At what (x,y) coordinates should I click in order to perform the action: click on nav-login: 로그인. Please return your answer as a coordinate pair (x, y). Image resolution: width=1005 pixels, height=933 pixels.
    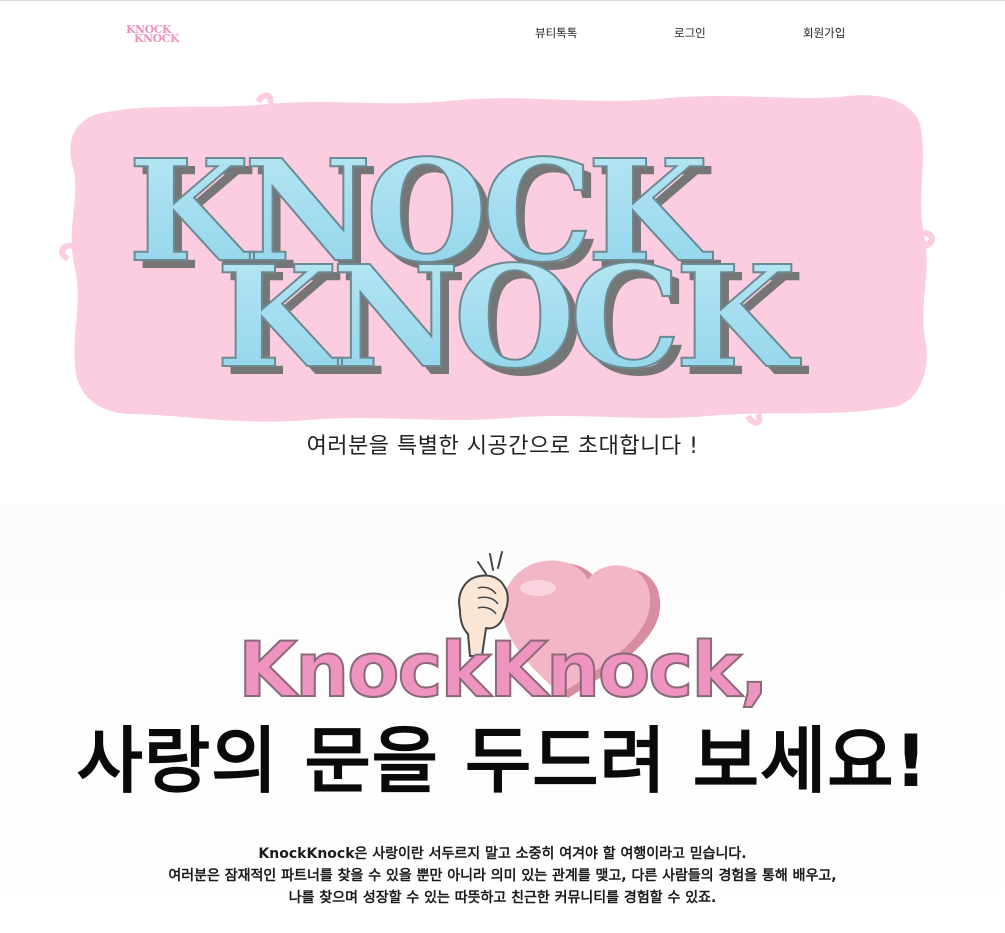
    Looking at the image, I should click on (690, 33).